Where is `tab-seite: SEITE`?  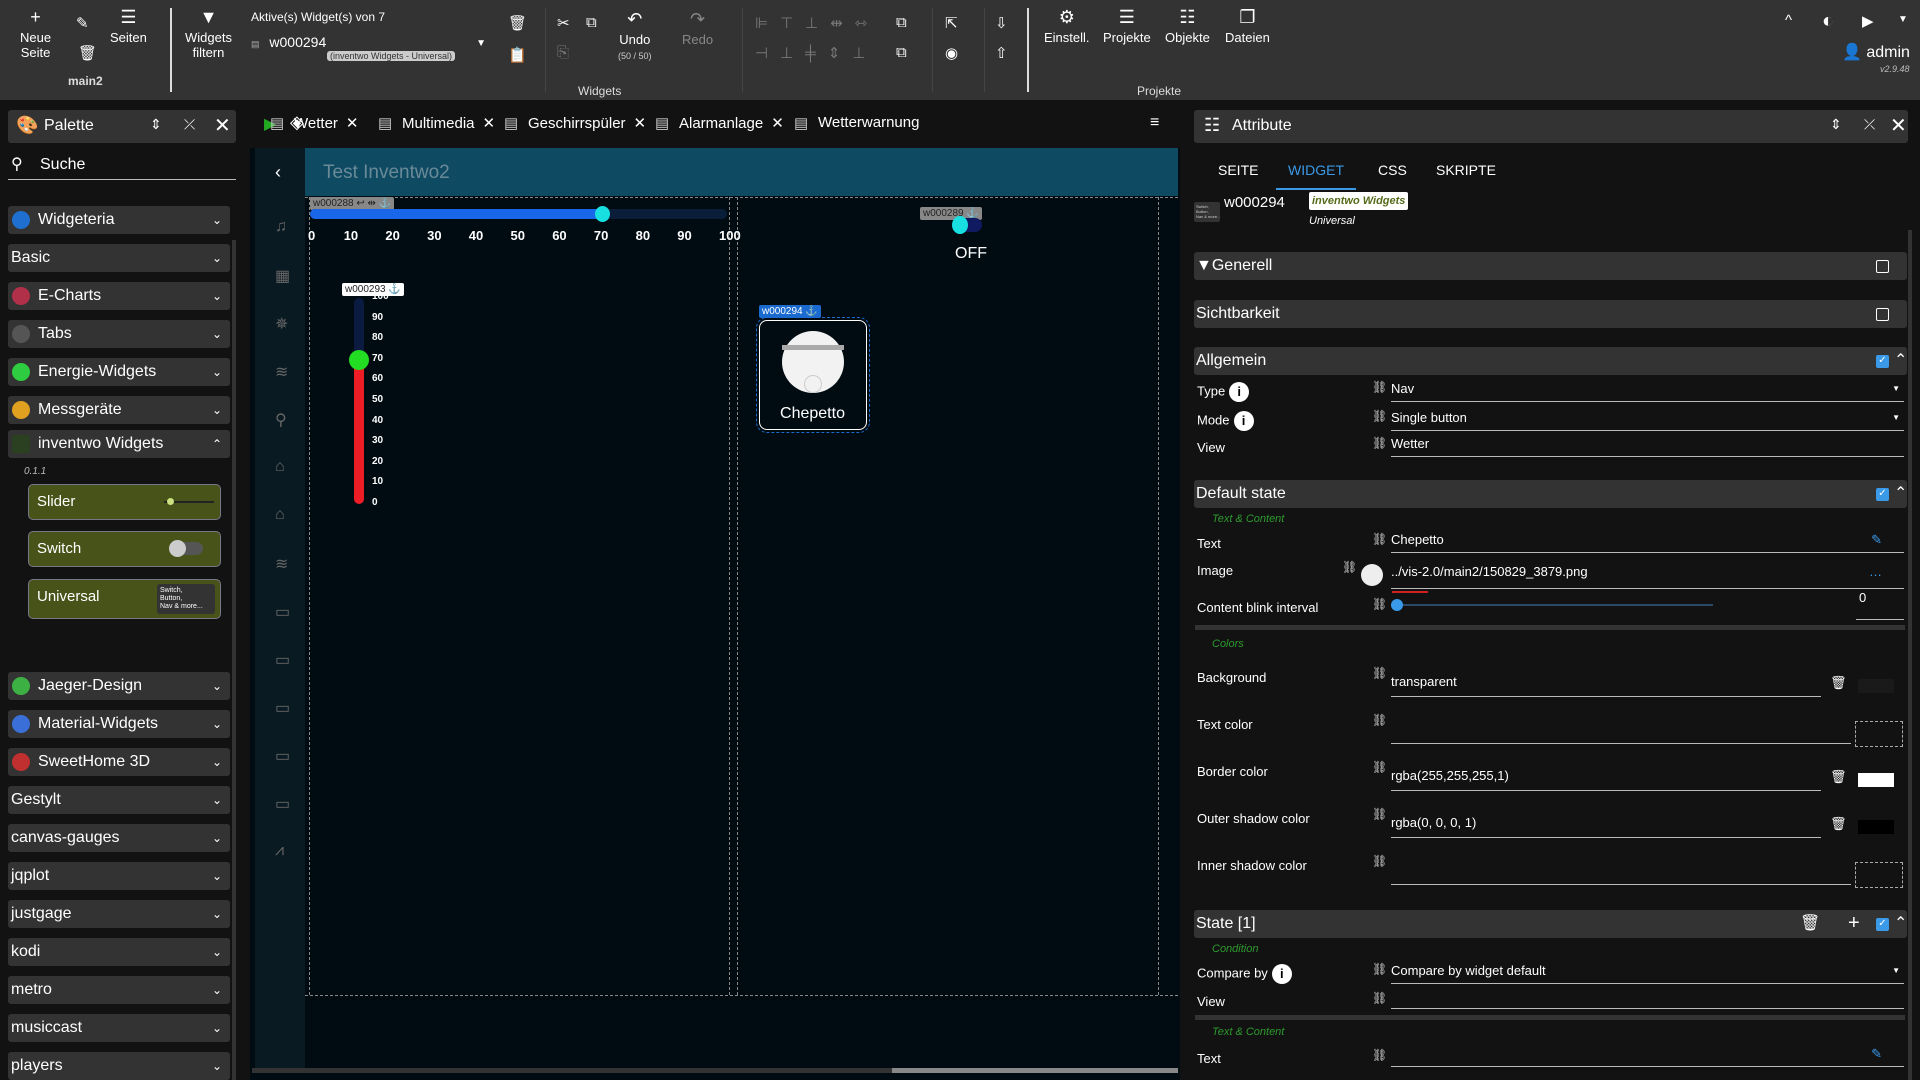
tab-seite: SEITE is located at coordinates (1238, 175).